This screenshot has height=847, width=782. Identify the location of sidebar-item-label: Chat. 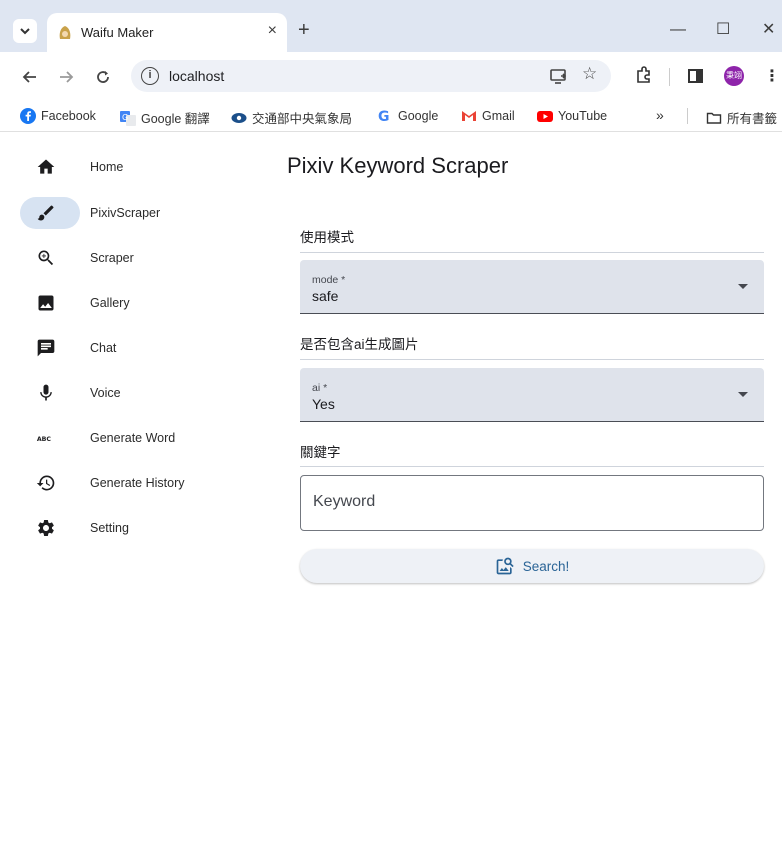
(103, 348).